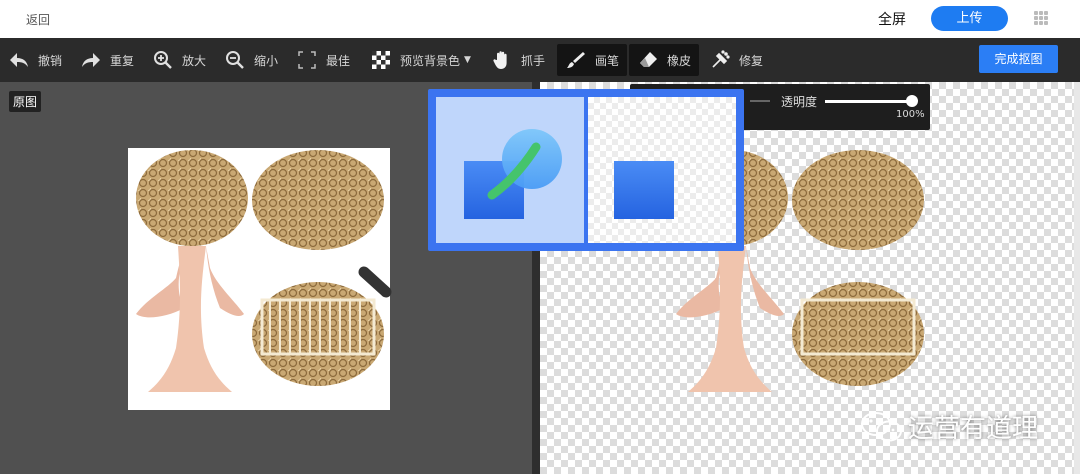 This screenshot has height=474, width=1080. Describe the element at coordinates (518, 60) in the screenshot. I see `hand-button: 抓手` at that location.